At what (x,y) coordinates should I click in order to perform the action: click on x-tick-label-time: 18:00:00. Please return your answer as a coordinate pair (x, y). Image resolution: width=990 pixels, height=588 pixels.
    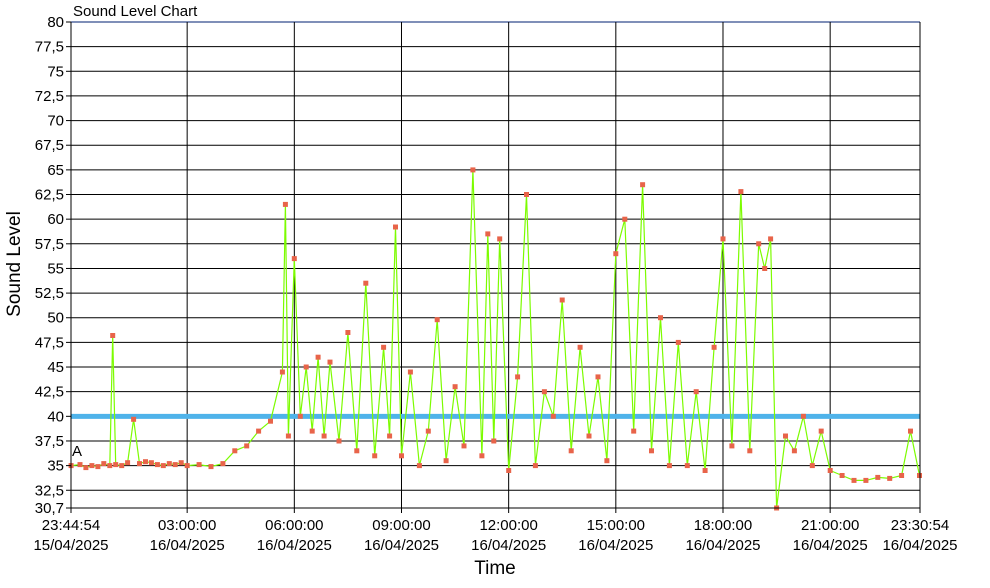
    Looking at the image, I should click on (723, 525).